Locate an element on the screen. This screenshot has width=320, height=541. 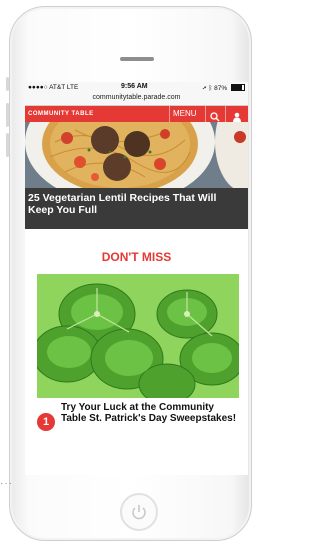
site-logo: COMMUNITY TABLE is located at coordinates (61, 114).